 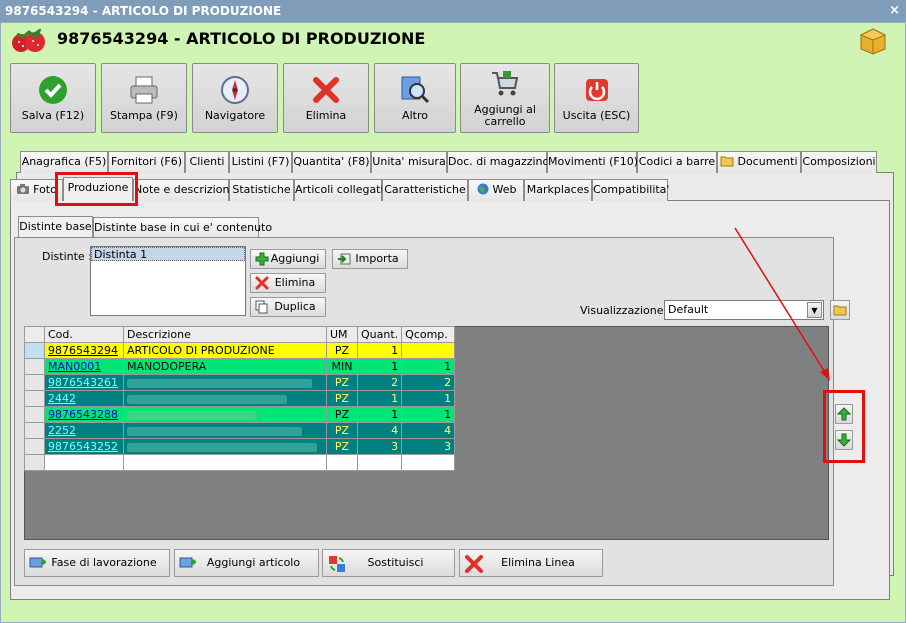 What do you see at coordinates (596, 98) in the screenshot?
I see `exit-button: Uscita (ESC)` at bounding box center [596, 98].